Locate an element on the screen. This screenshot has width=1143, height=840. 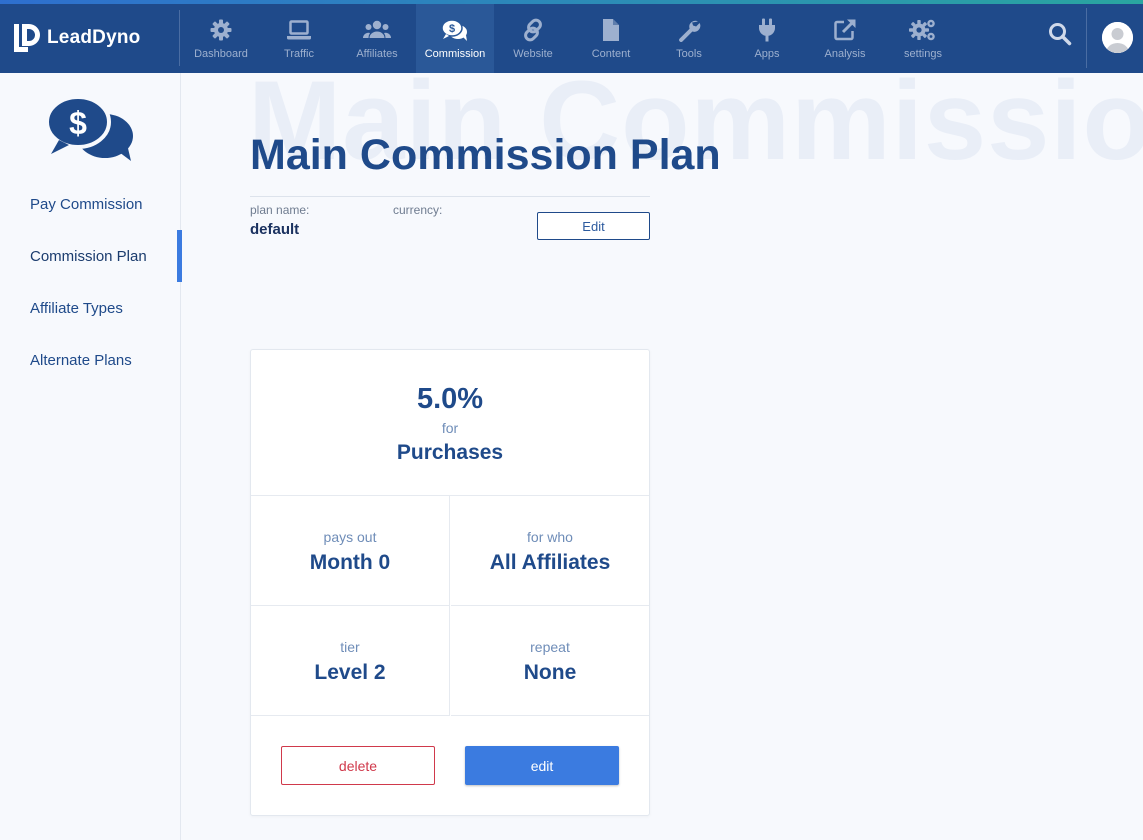
app-name: LeadDyno is located at coordinates (94, 37).